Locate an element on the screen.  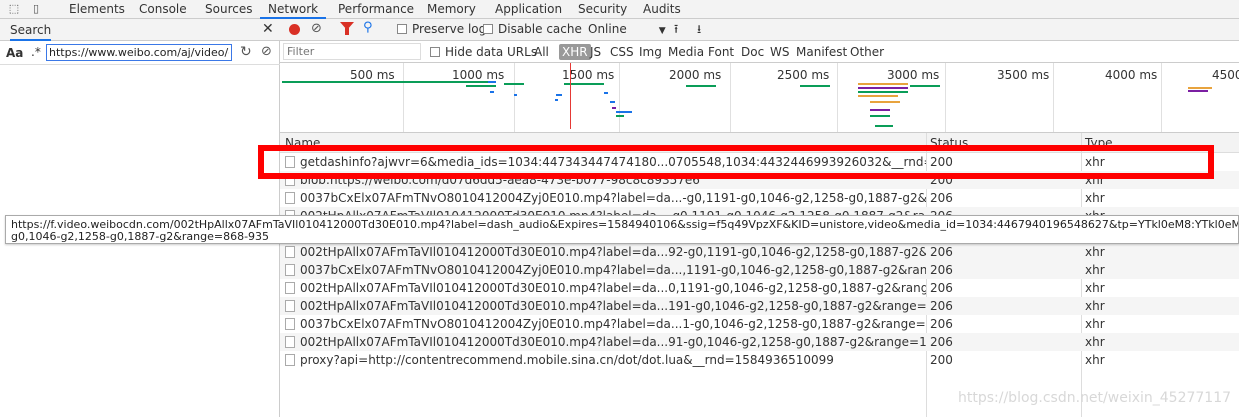
tab-application: Application is located at coordinates (528, 9).